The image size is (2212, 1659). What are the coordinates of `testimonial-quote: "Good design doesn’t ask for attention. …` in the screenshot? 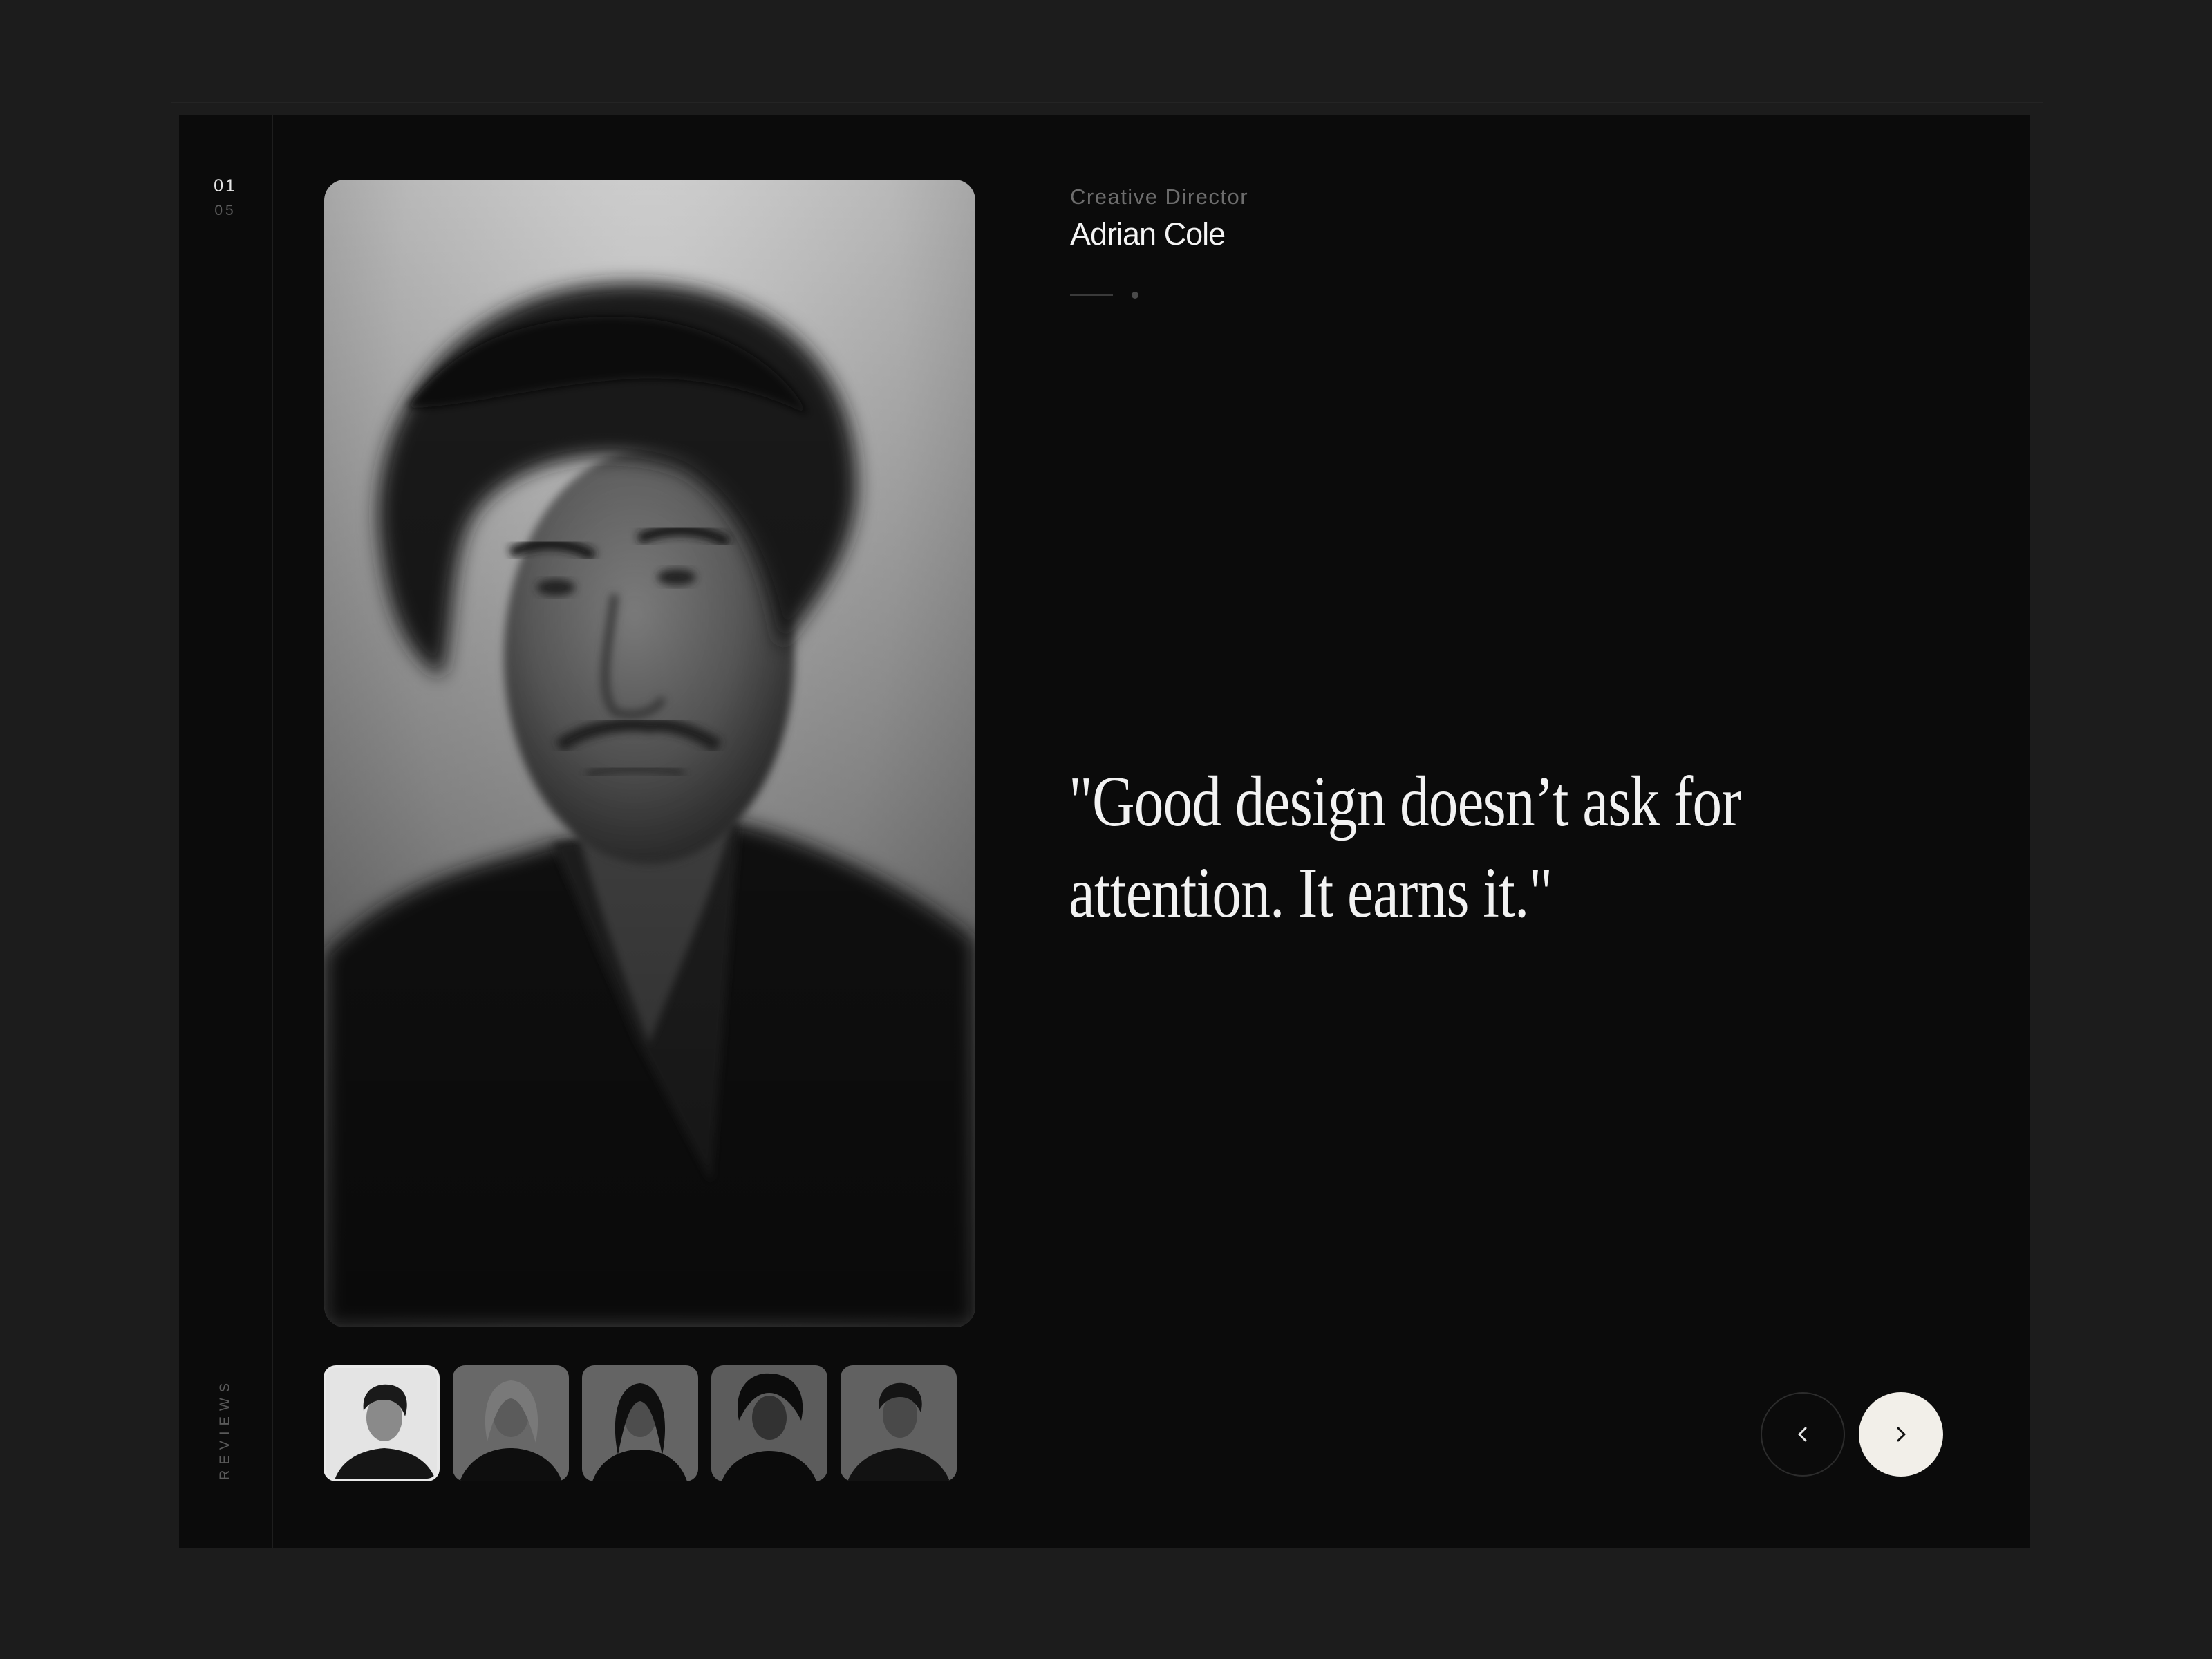 It's located at (1405, 847).